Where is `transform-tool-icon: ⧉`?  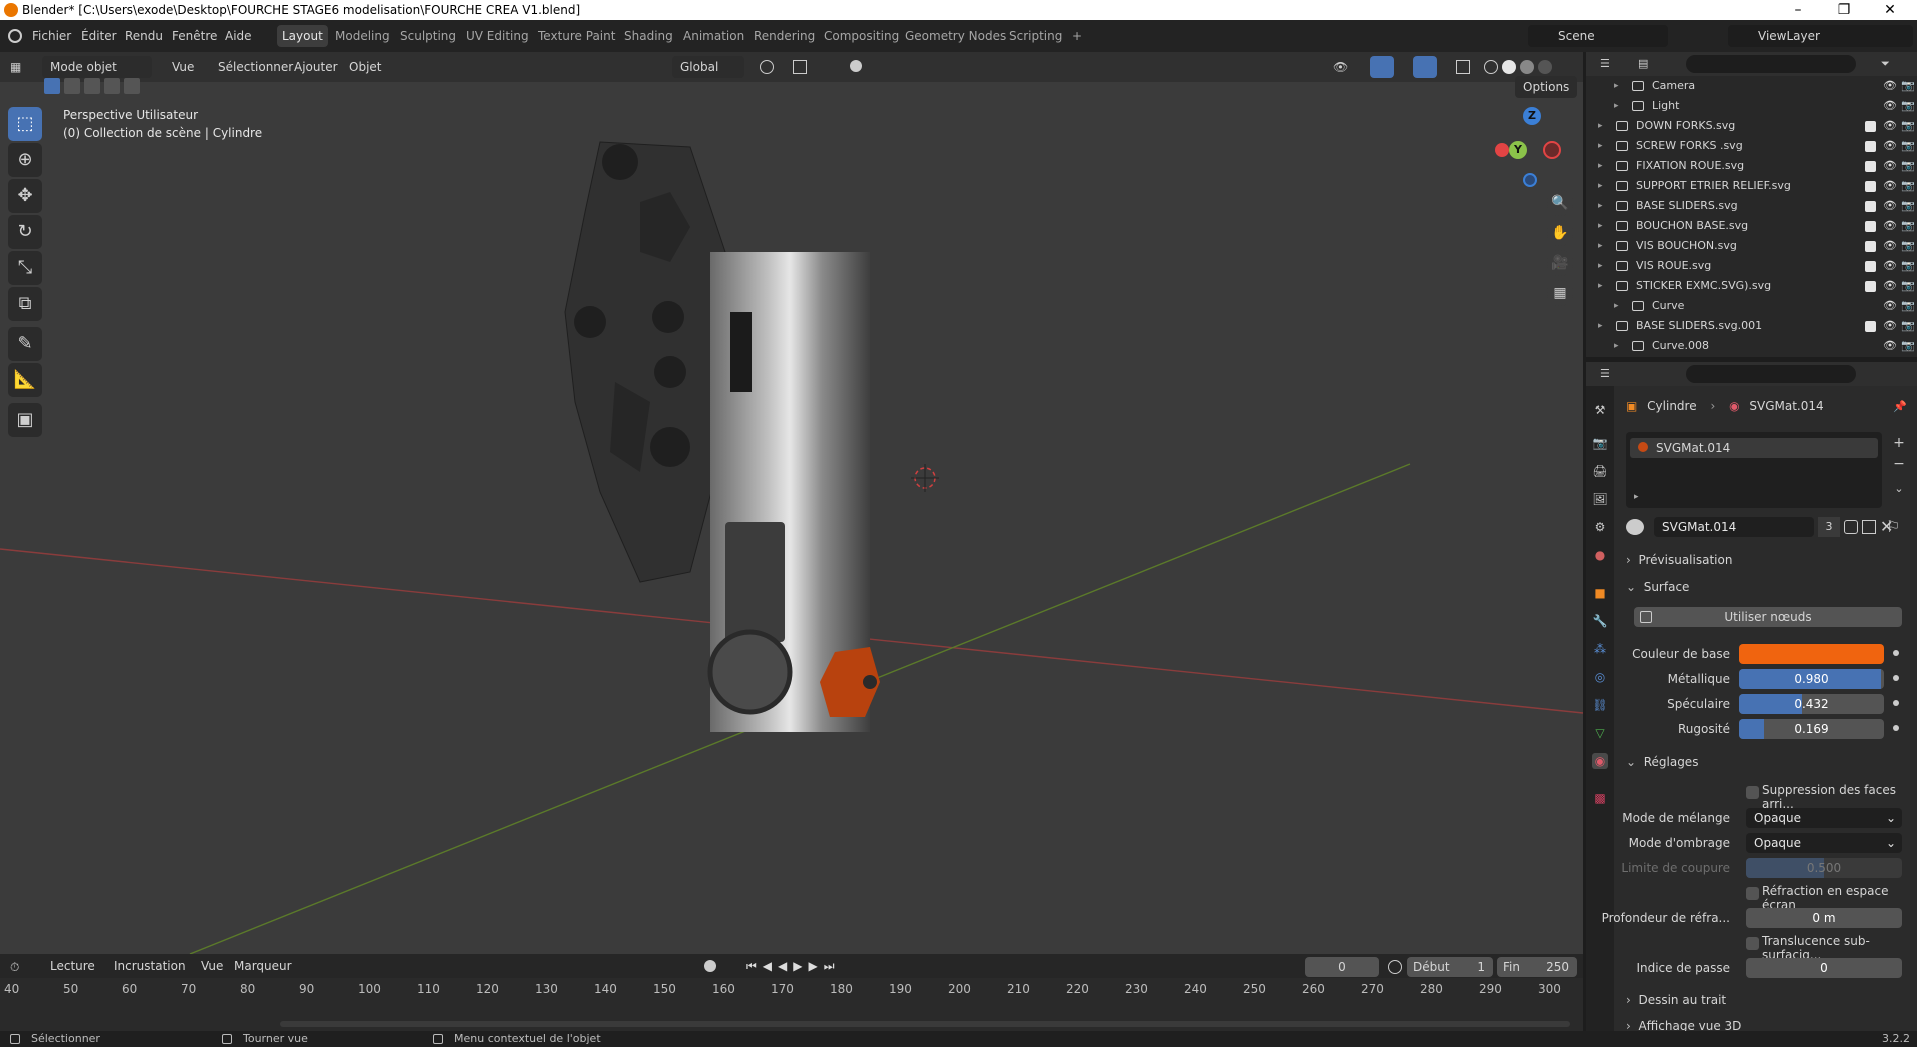 transform-tool-icon: ⧉ is located at coordinates (25, 304).